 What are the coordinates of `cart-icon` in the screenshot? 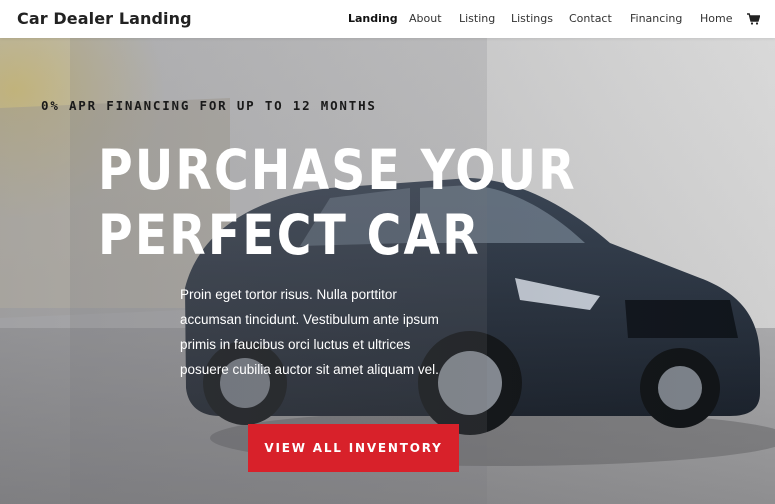 It's located at (753, 19).